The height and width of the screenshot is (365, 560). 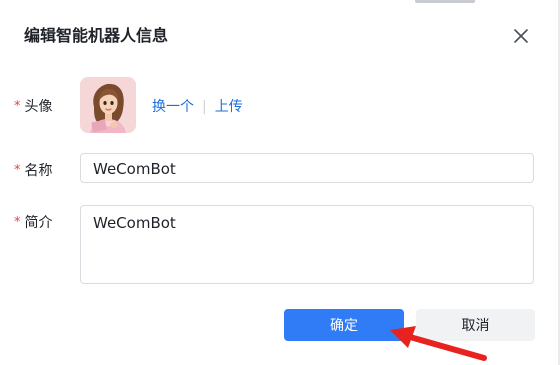 I want to click on intro-label: 简介, so click(x=38, y=223).